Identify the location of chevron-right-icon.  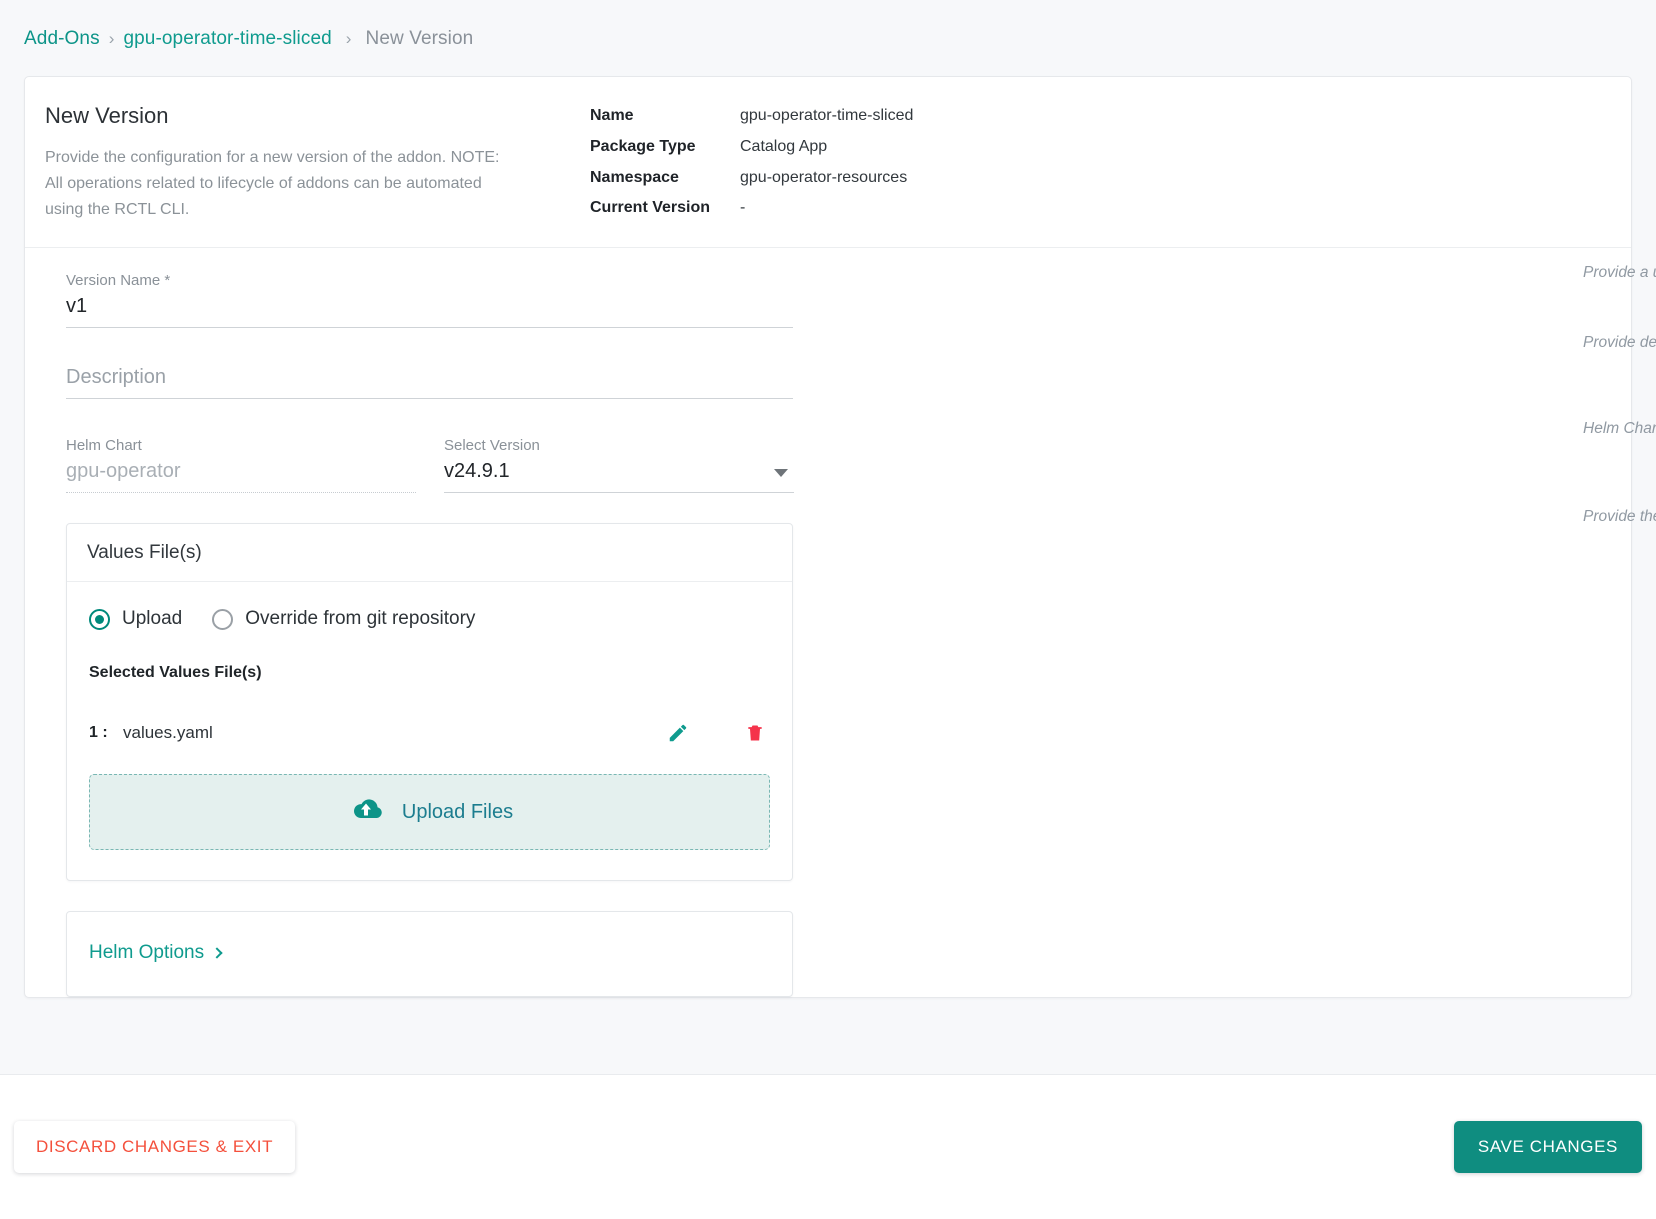
(217, 952).